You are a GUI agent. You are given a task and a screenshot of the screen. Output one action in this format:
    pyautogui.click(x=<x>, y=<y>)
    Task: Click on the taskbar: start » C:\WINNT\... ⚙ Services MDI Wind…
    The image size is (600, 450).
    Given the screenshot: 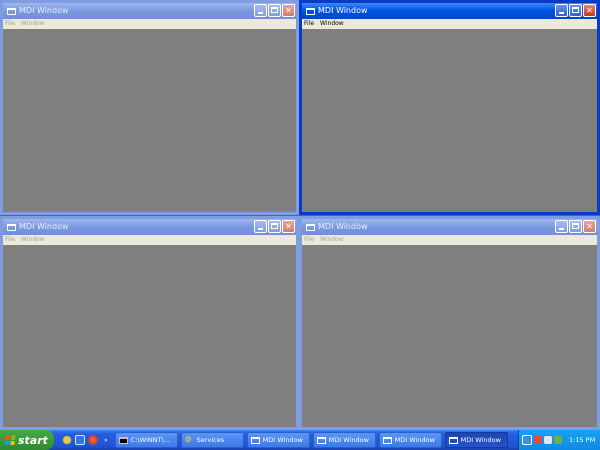 What is the action you would take?
    pyautogui.click(x=300, y=440)
    